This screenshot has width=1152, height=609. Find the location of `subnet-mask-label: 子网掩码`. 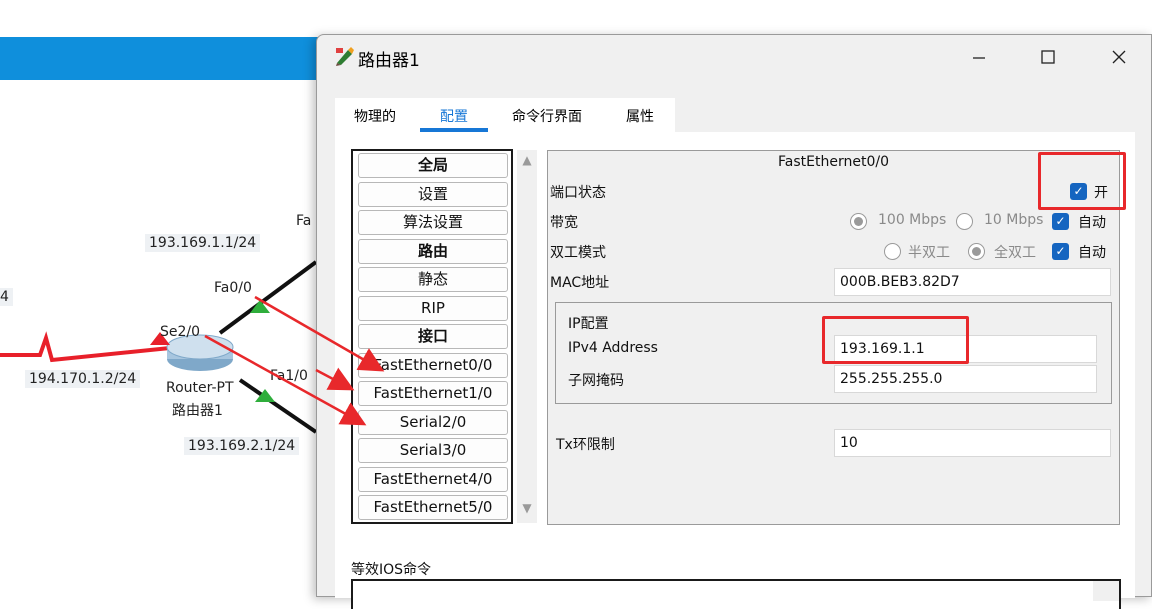

subnet-mask-label: 子网掩码 is located at coordinates (596, 381).